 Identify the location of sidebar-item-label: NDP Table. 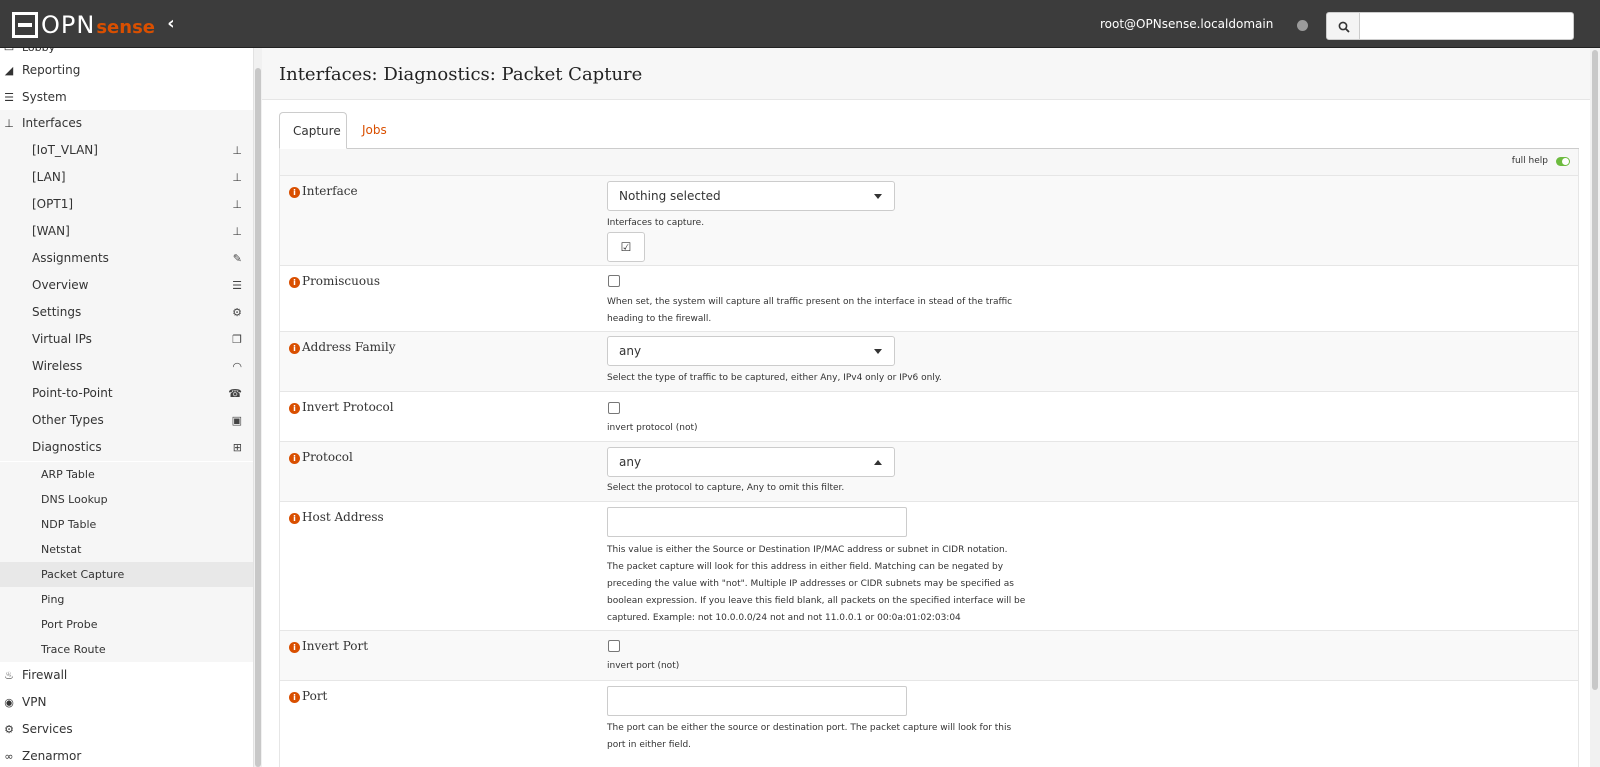
(69, 524).